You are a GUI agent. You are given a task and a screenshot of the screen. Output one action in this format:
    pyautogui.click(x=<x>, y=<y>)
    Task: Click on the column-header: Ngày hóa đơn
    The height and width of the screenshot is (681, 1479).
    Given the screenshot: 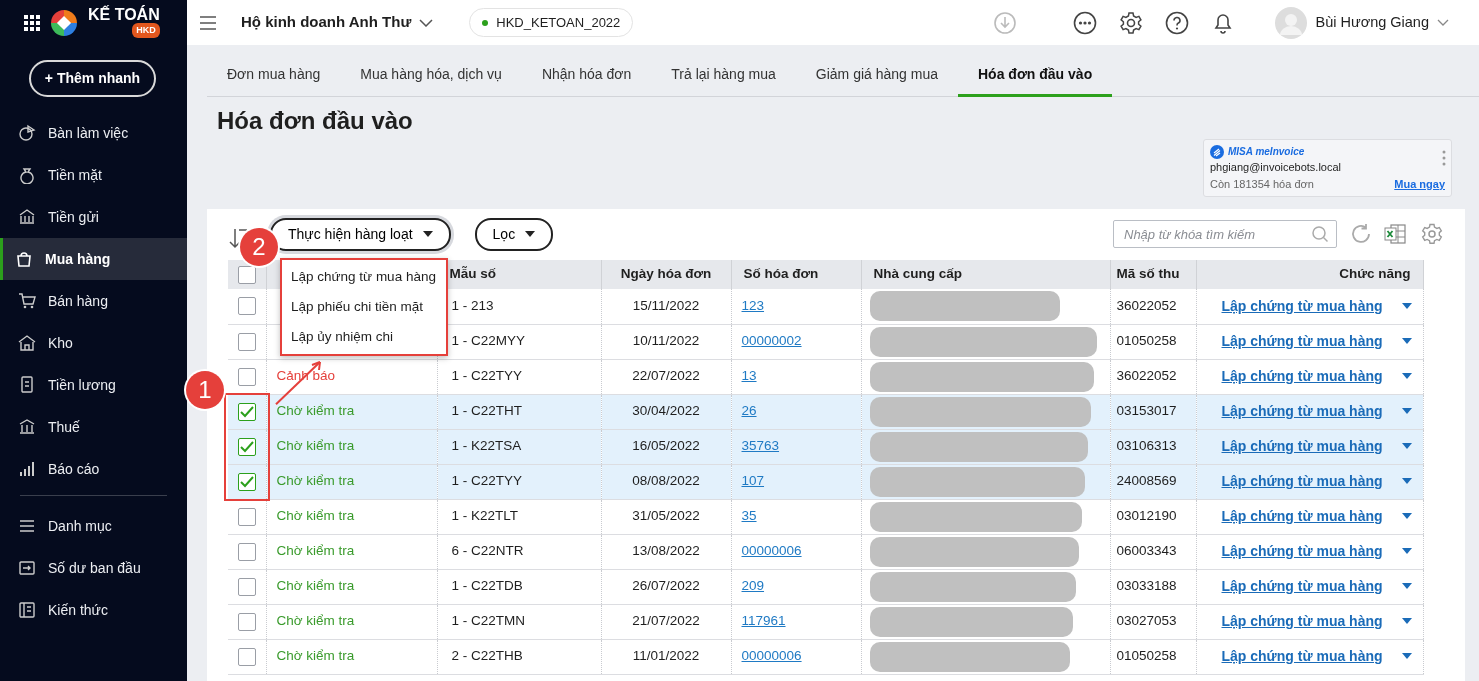 What is the action you would take?
    pyautogui.click(x=666, y=274)
    